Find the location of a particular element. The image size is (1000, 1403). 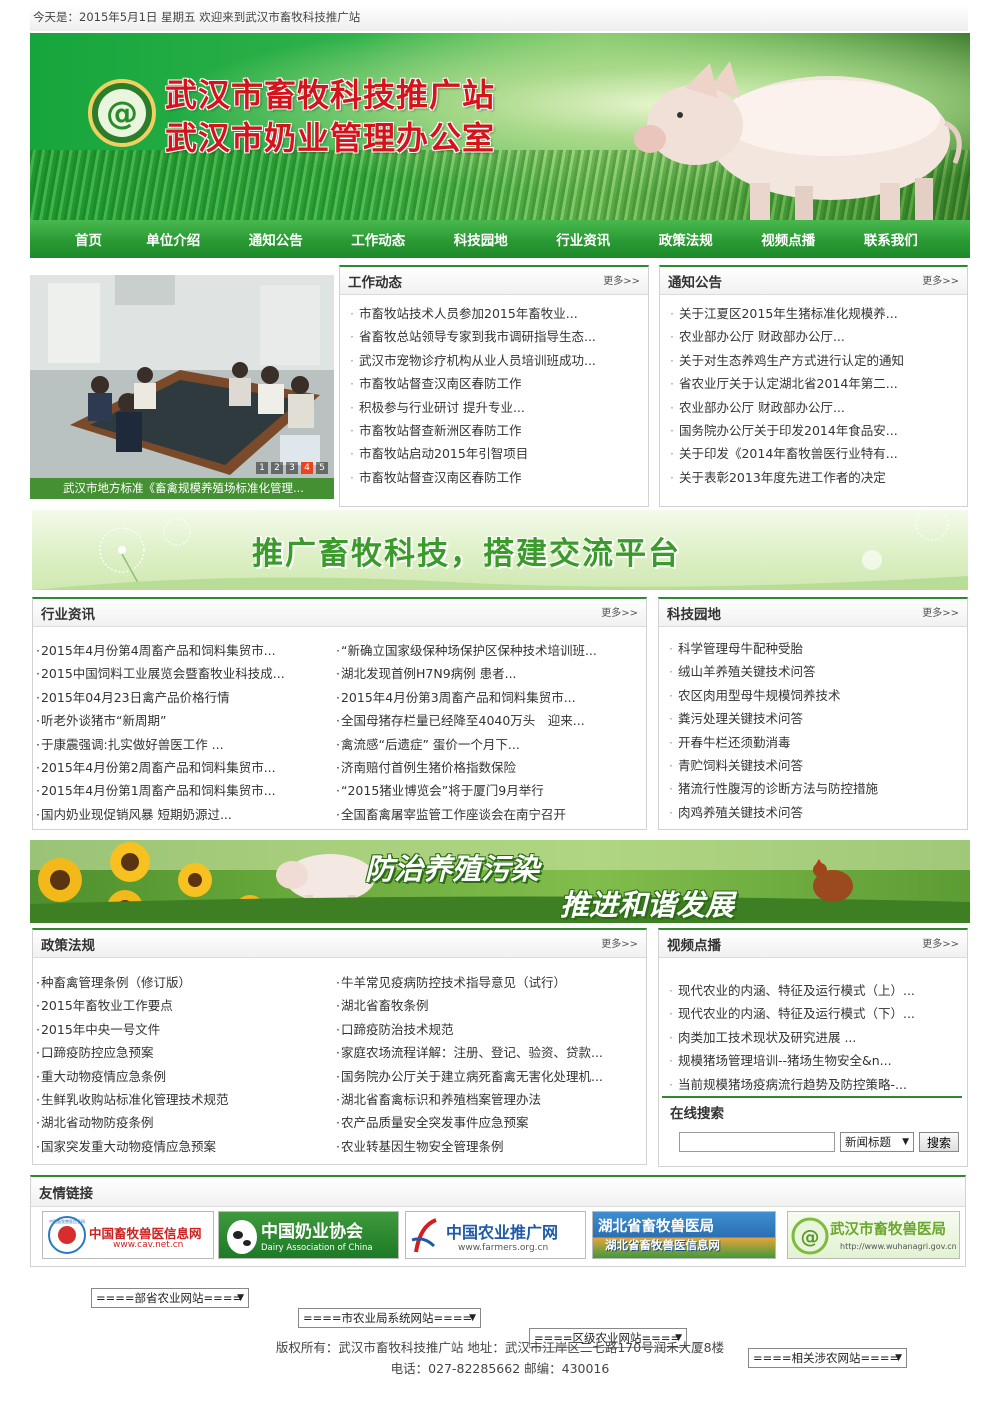

list-item: 2015年中央一号文件 is located at coordinates (186, 1029).